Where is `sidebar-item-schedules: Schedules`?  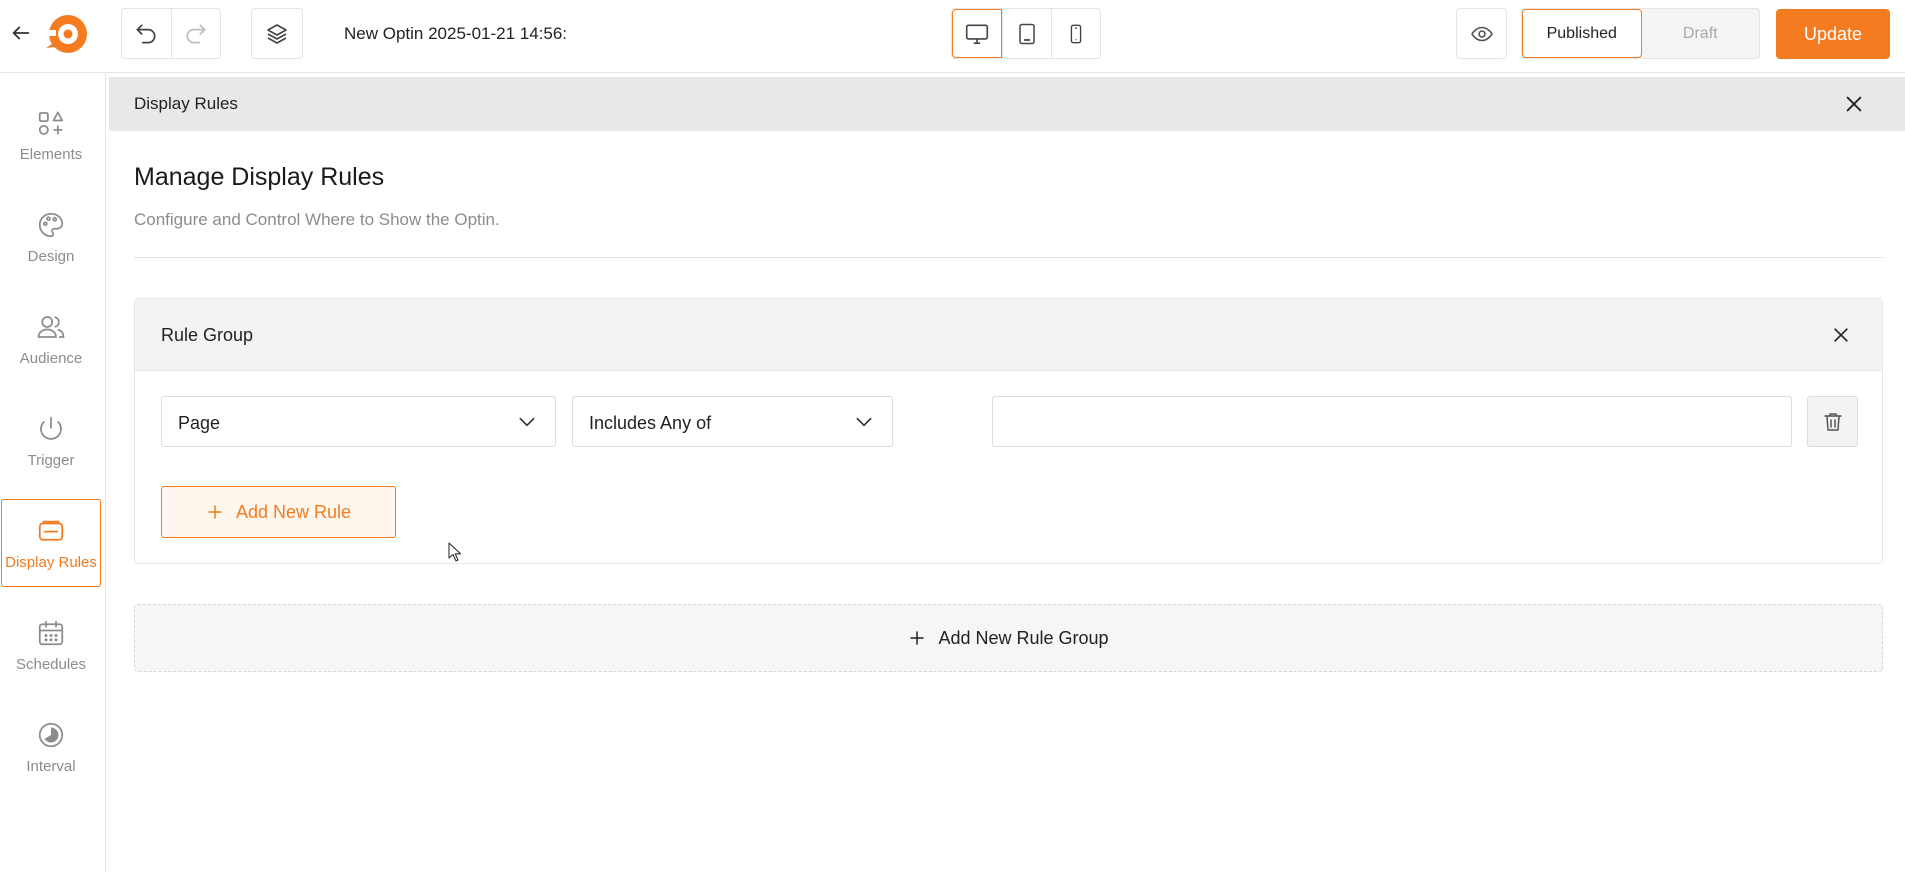
sidebar-item-schedules: Schedules is located at coordinates (51, 645).